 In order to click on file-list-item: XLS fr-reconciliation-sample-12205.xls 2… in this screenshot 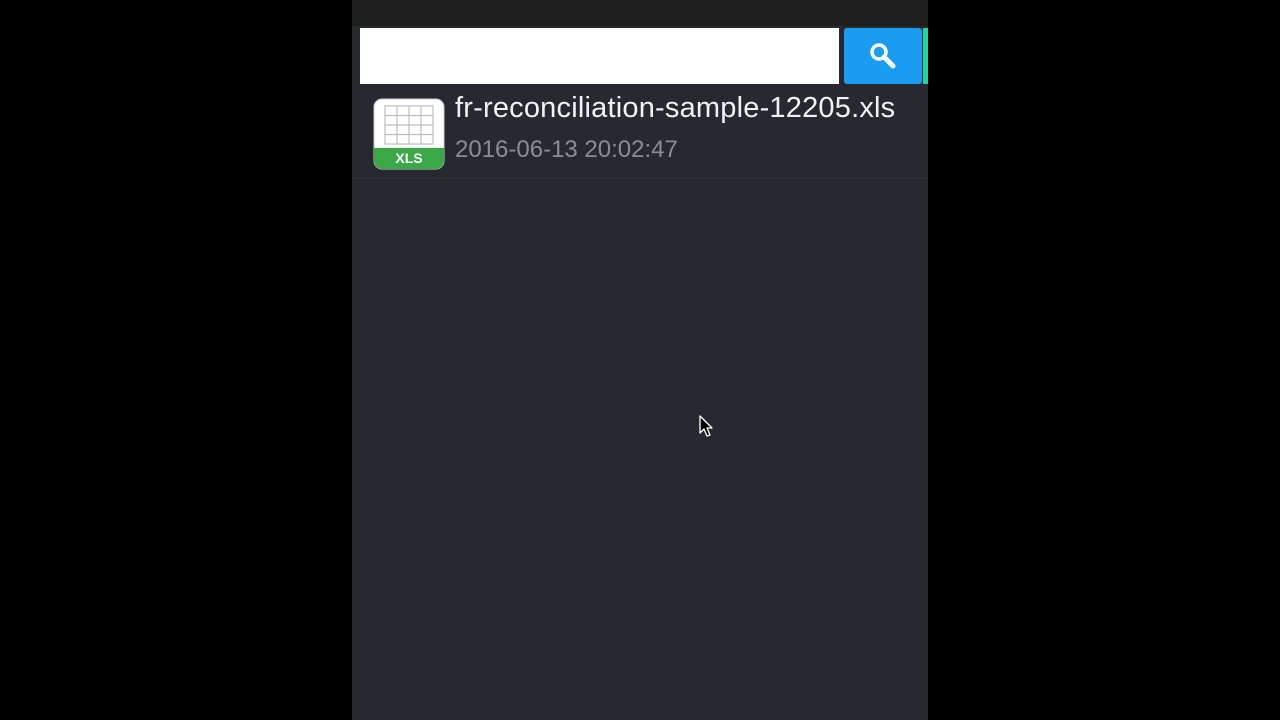, I will do `click(640, 134)`.